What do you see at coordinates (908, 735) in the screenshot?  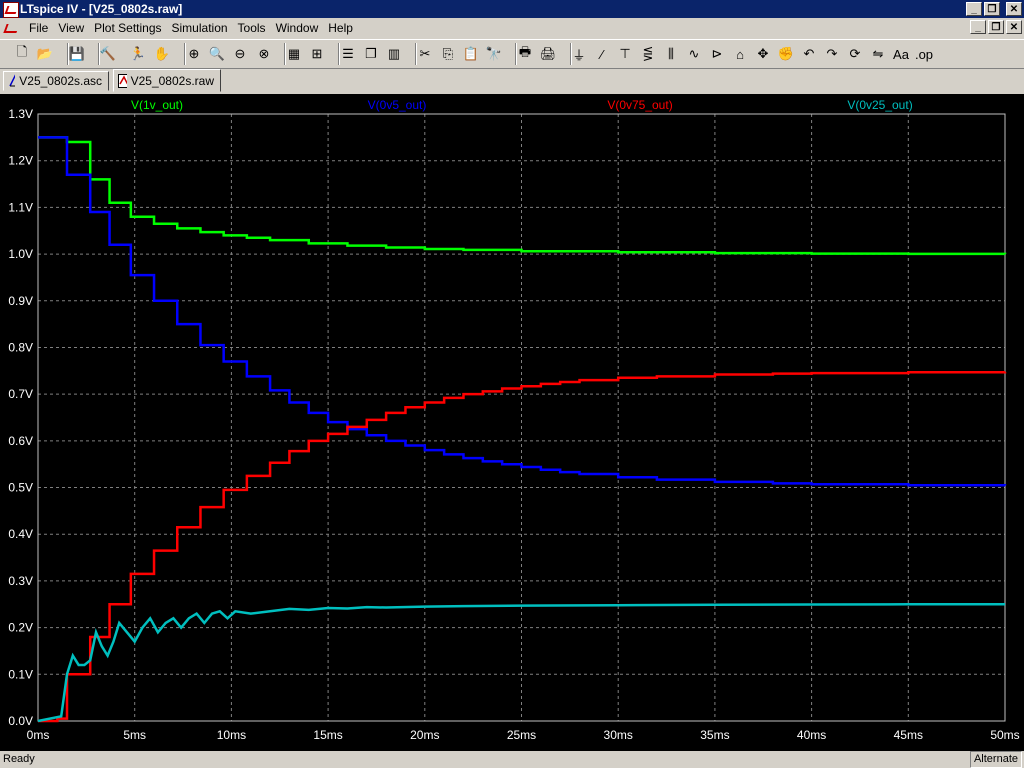 I see `x-tick-label: 45ms` at bounding box center [908, 735].